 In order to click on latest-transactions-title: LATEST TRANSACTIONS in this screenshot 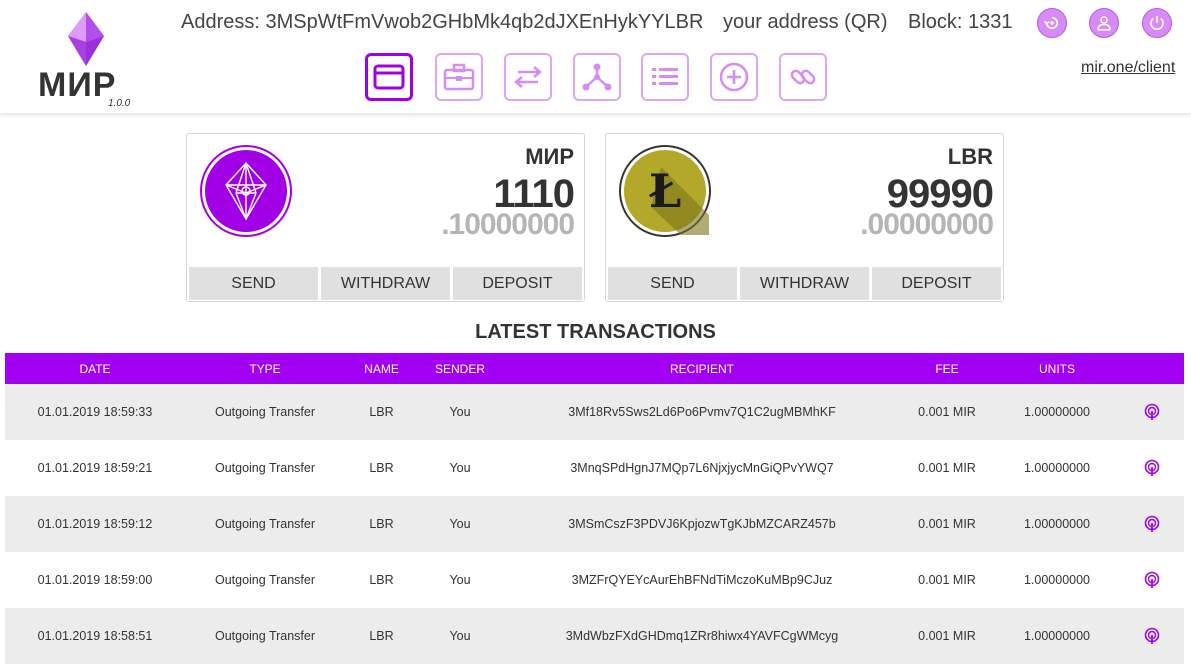, I will do `click(595, 332)`.